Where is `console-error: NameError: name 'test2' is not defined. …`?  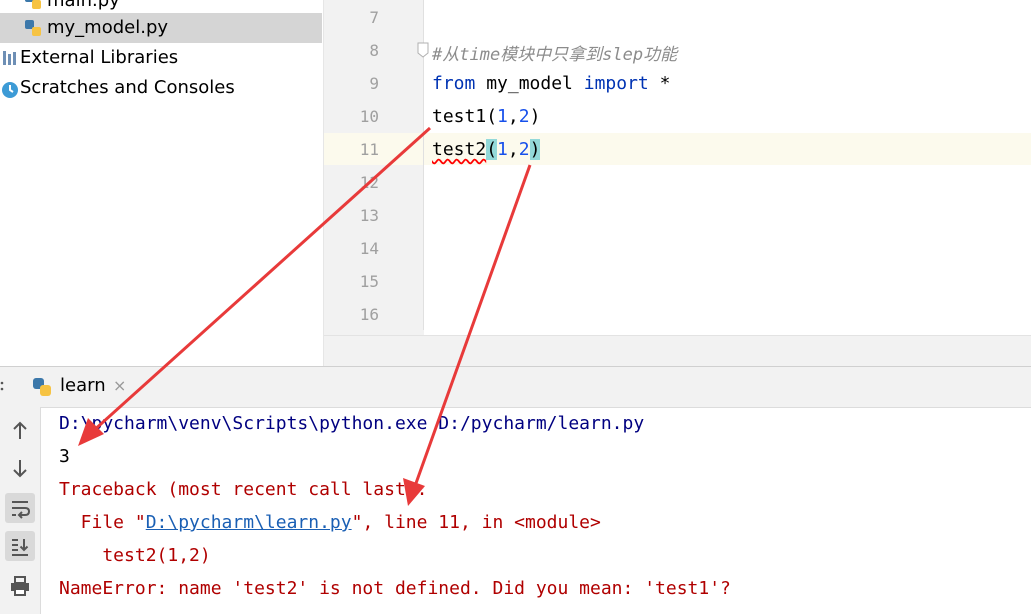 console-error: NameError: name 'test2' is not defined. … is located at coordinates (395, 588).